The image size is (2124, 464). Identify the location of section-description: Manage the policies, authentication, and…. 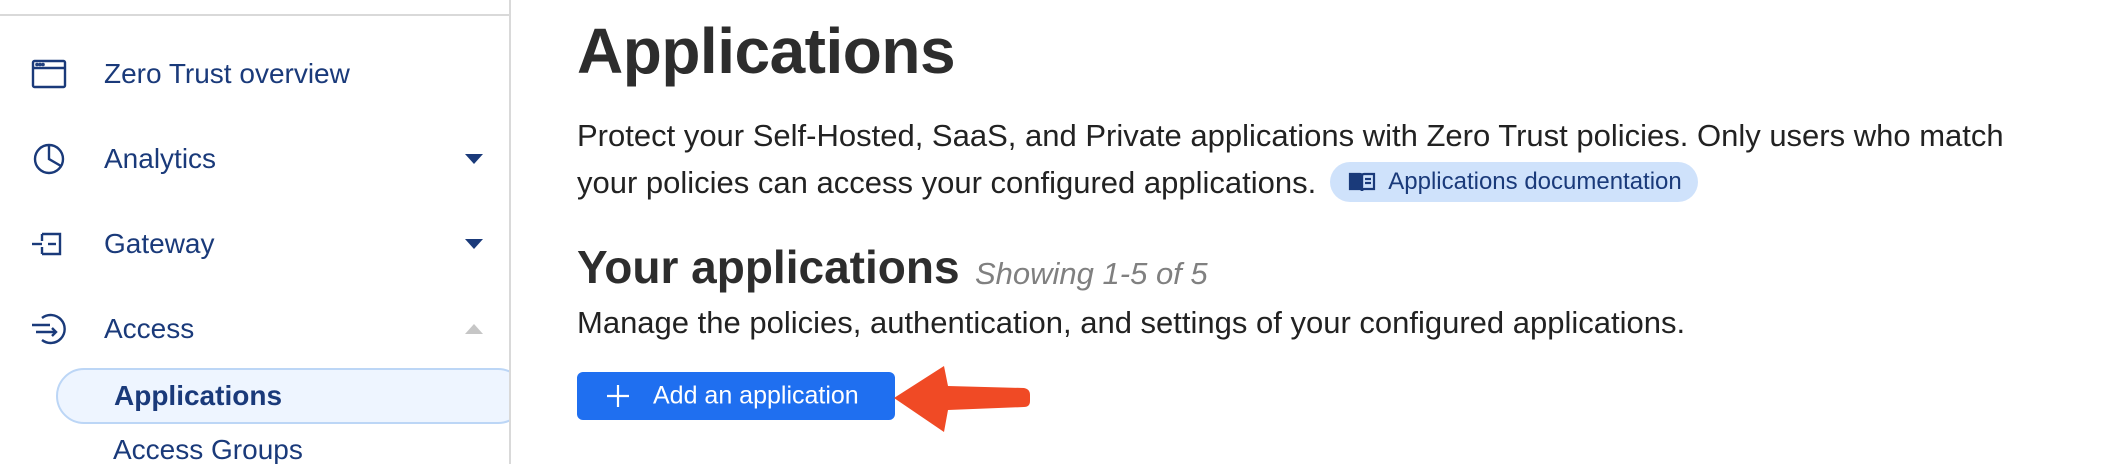
(1131, 322).